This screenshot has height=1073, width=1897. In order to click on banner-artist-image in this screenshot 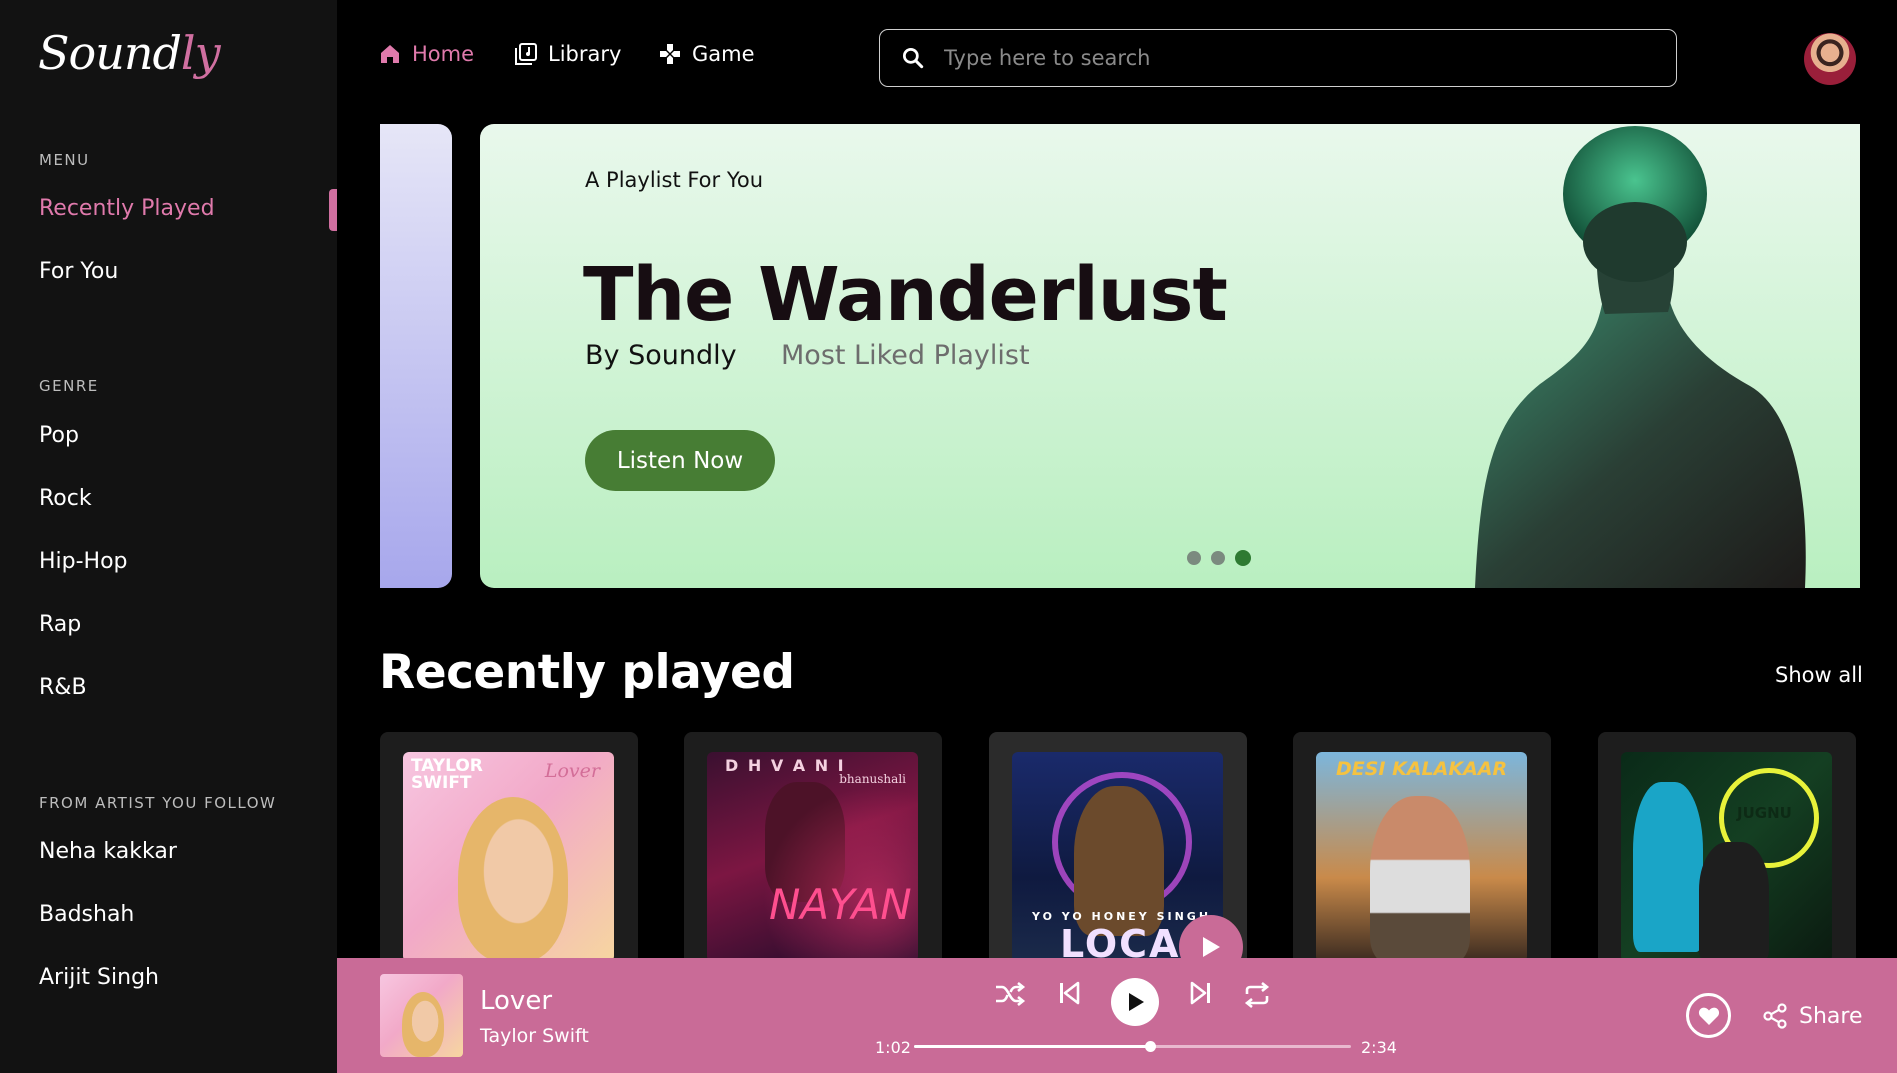, I will do `click(1640, 357)`.